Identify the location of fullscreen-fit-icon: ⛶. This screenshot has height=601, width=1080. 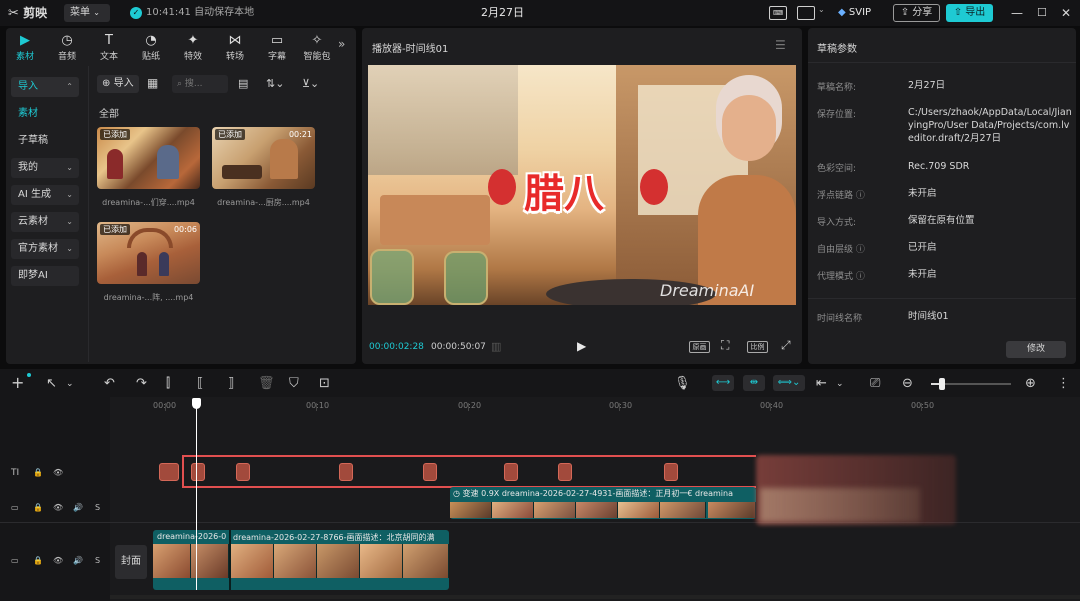
(725, 345).